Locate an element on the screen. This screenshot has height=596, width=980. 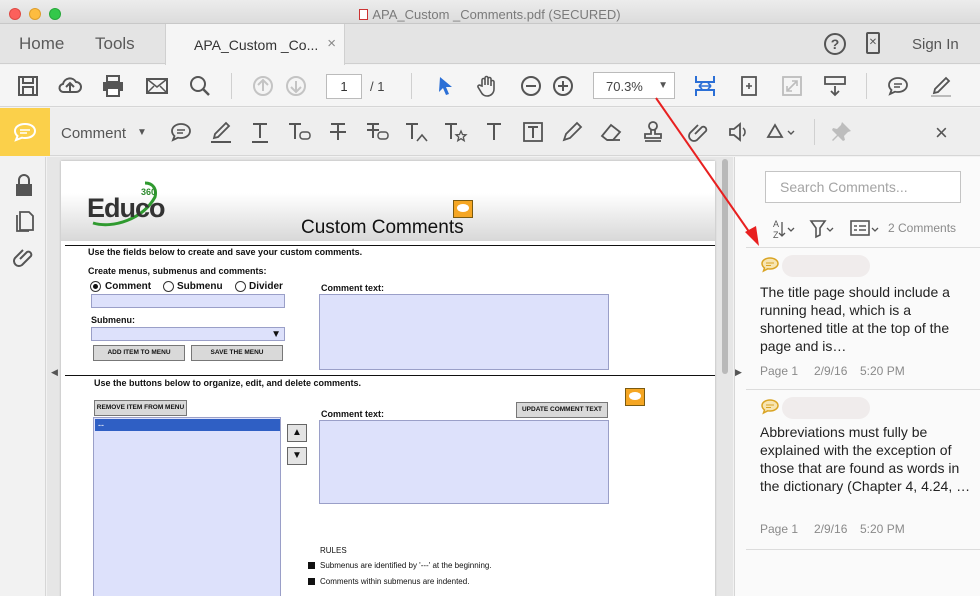
svg-text: A is located at coordinates (776, 224).